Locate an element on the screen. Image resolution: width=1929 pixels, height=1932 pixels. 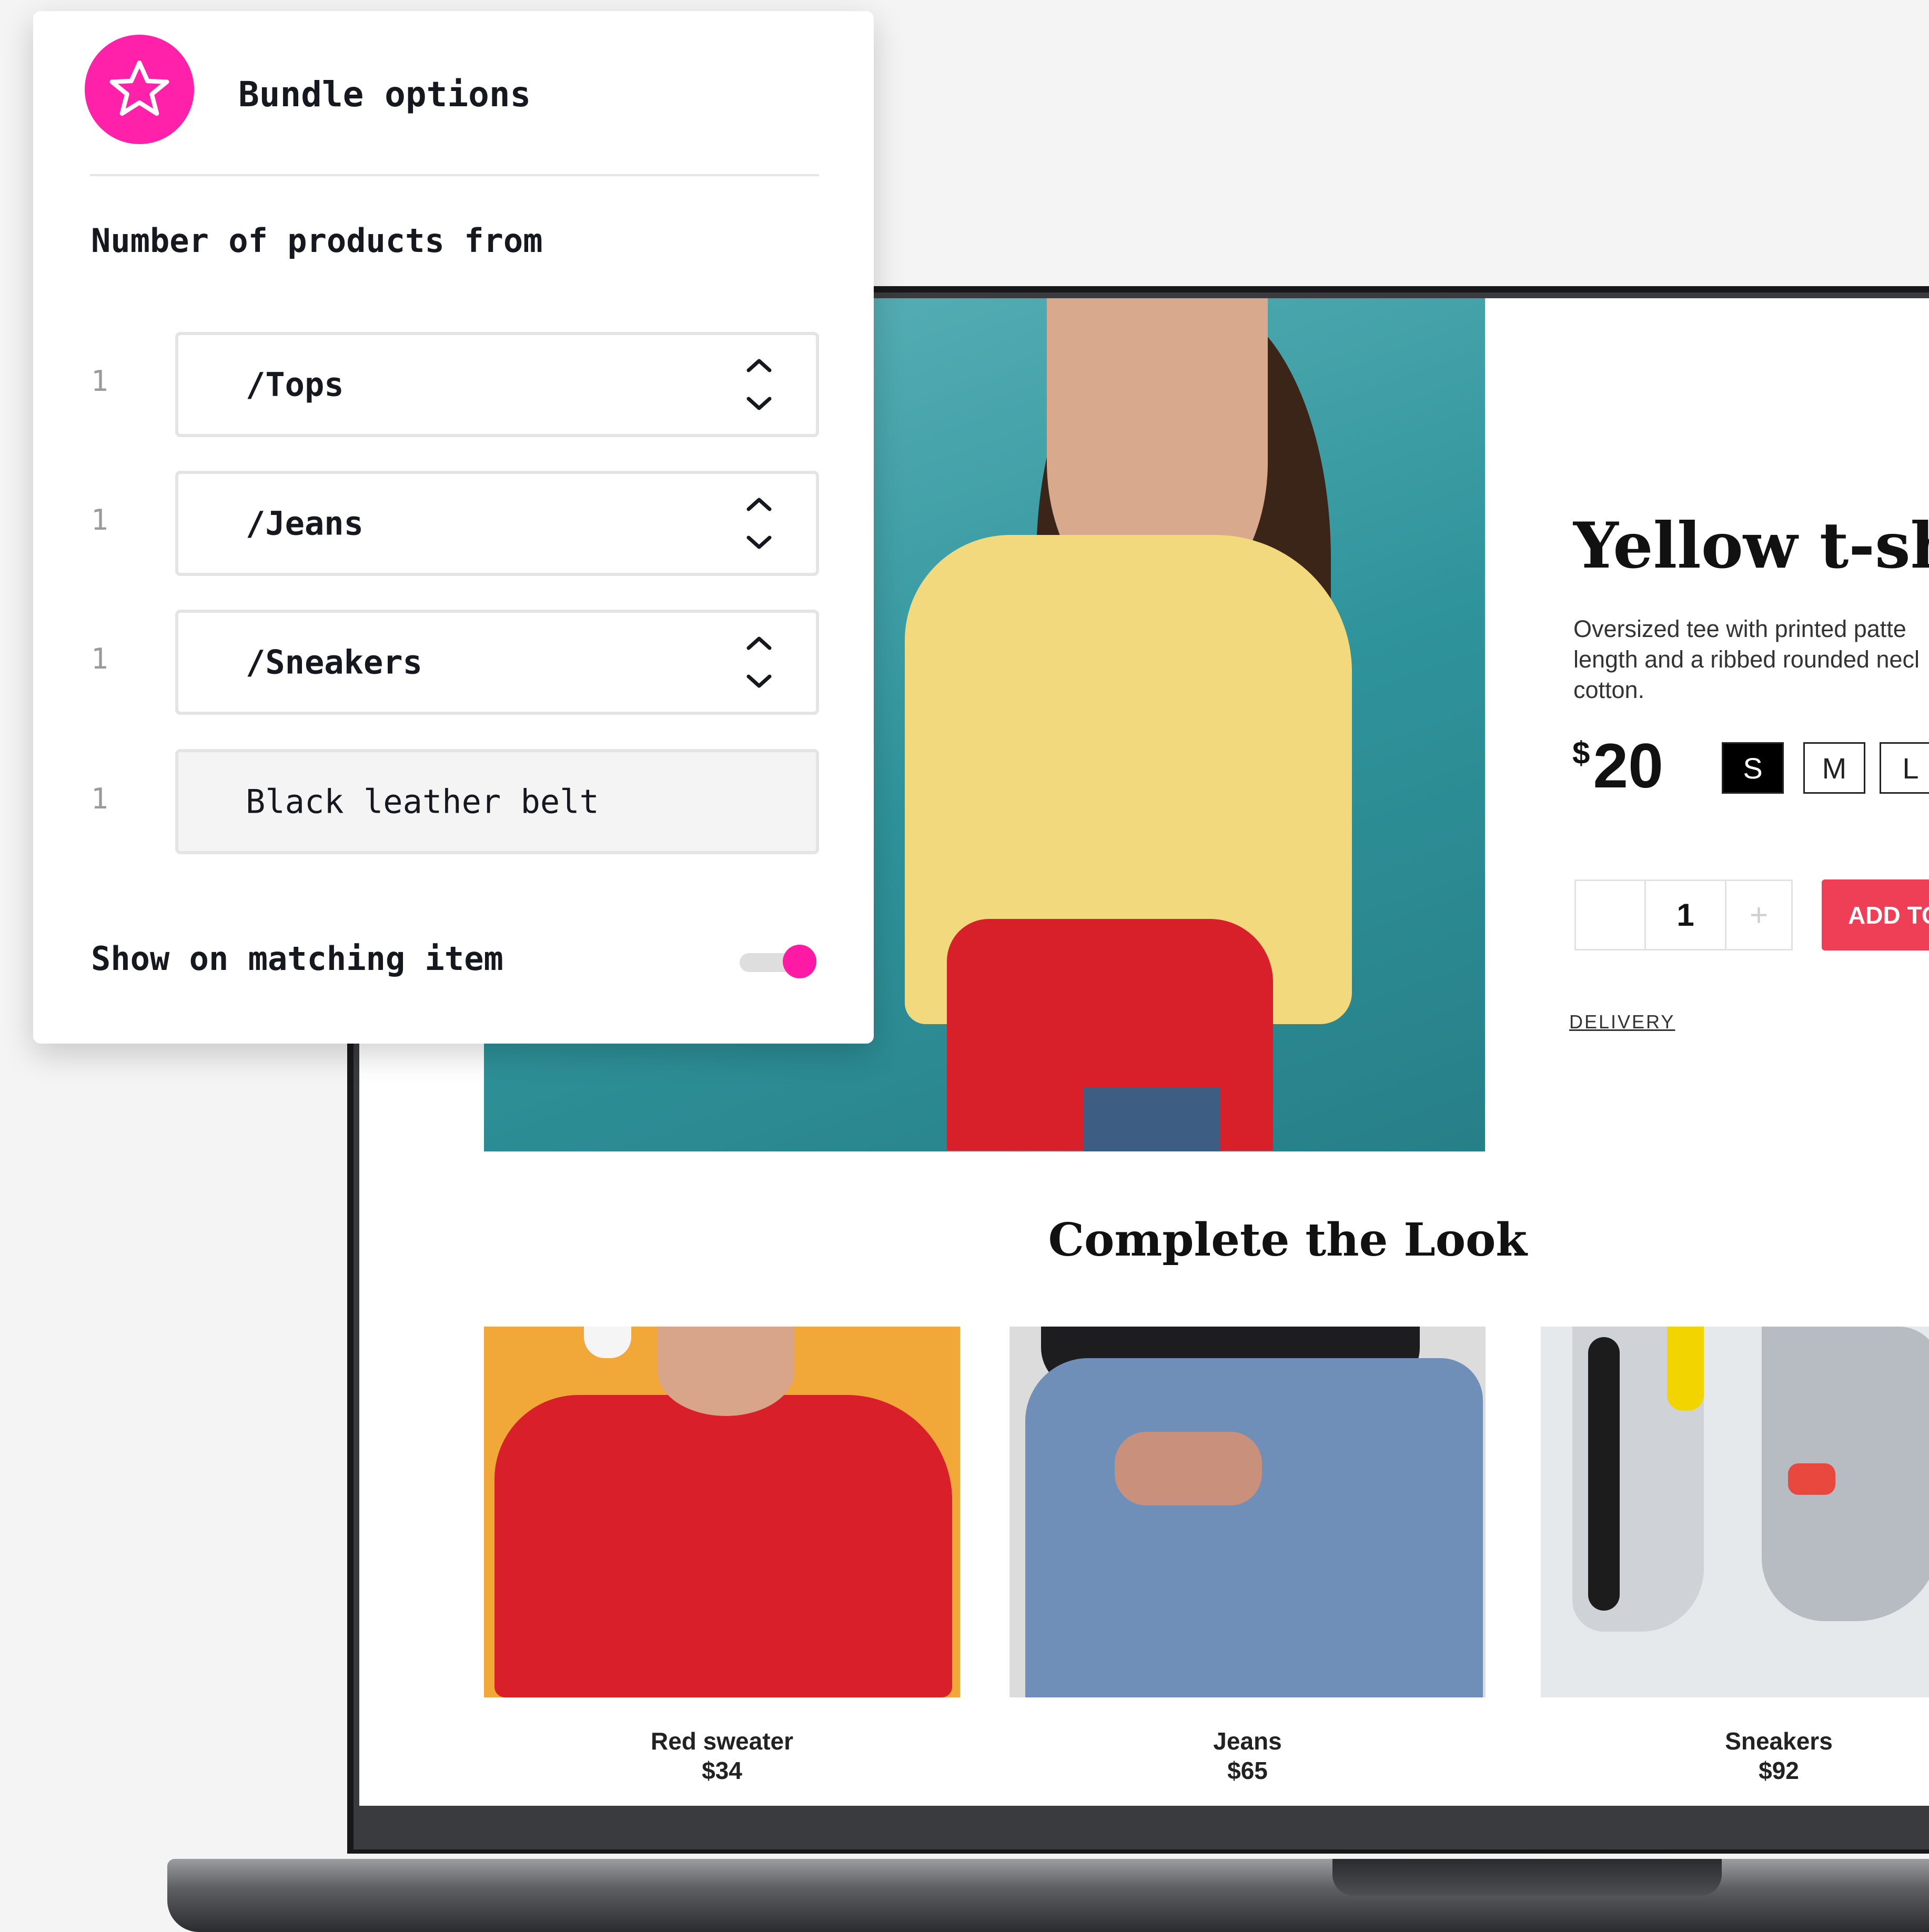
look-item-name: Red sweater is located at coordinates (721, 1741).